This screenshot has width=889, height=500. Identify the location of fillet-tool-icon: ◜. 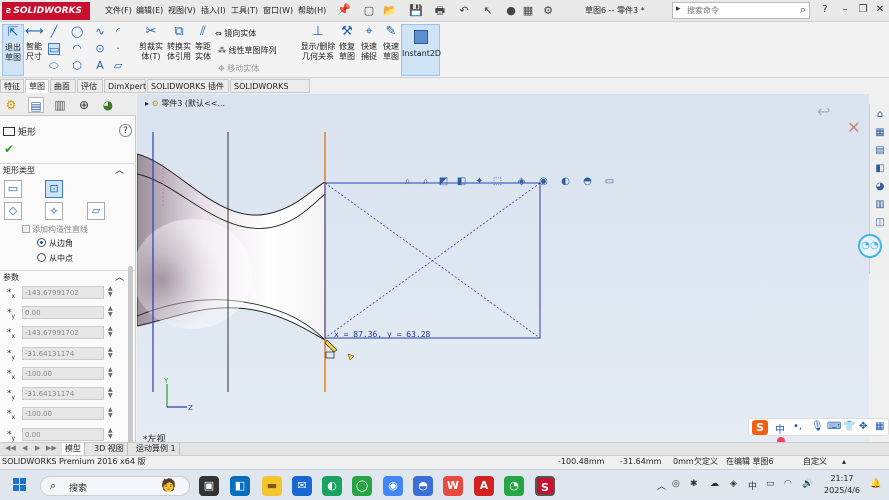
(118, 32).